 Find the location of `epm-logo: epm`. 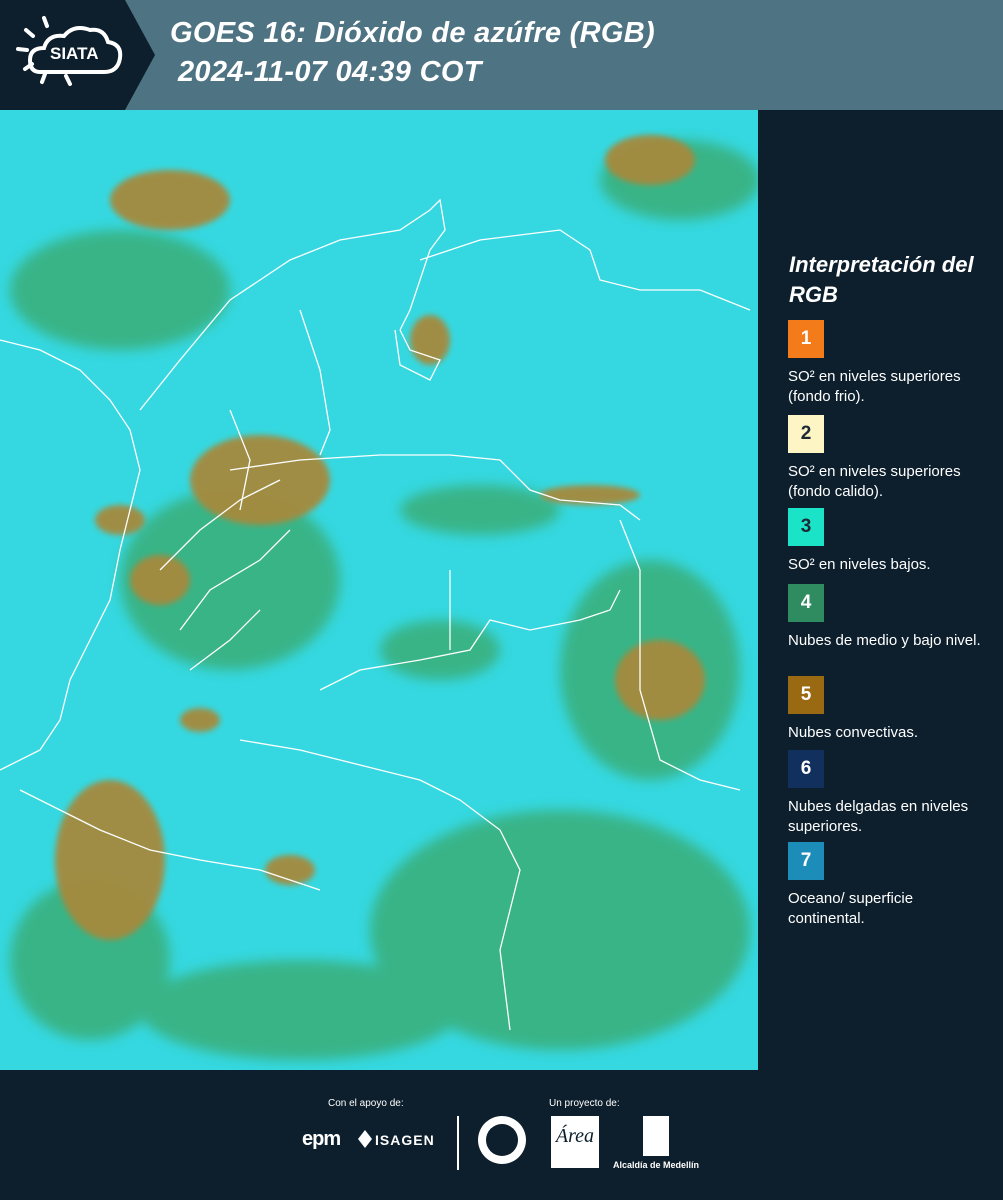

epm-logo: epm is located at coordinates (321, 1139).